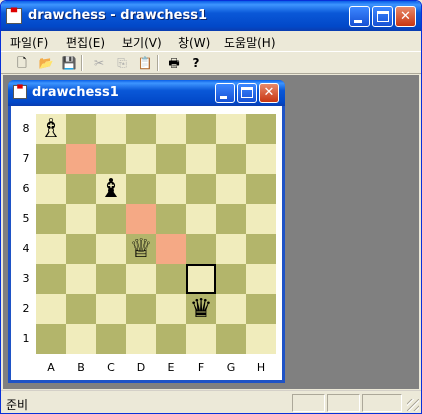  I want to click on square-a4, so click(51, 249).